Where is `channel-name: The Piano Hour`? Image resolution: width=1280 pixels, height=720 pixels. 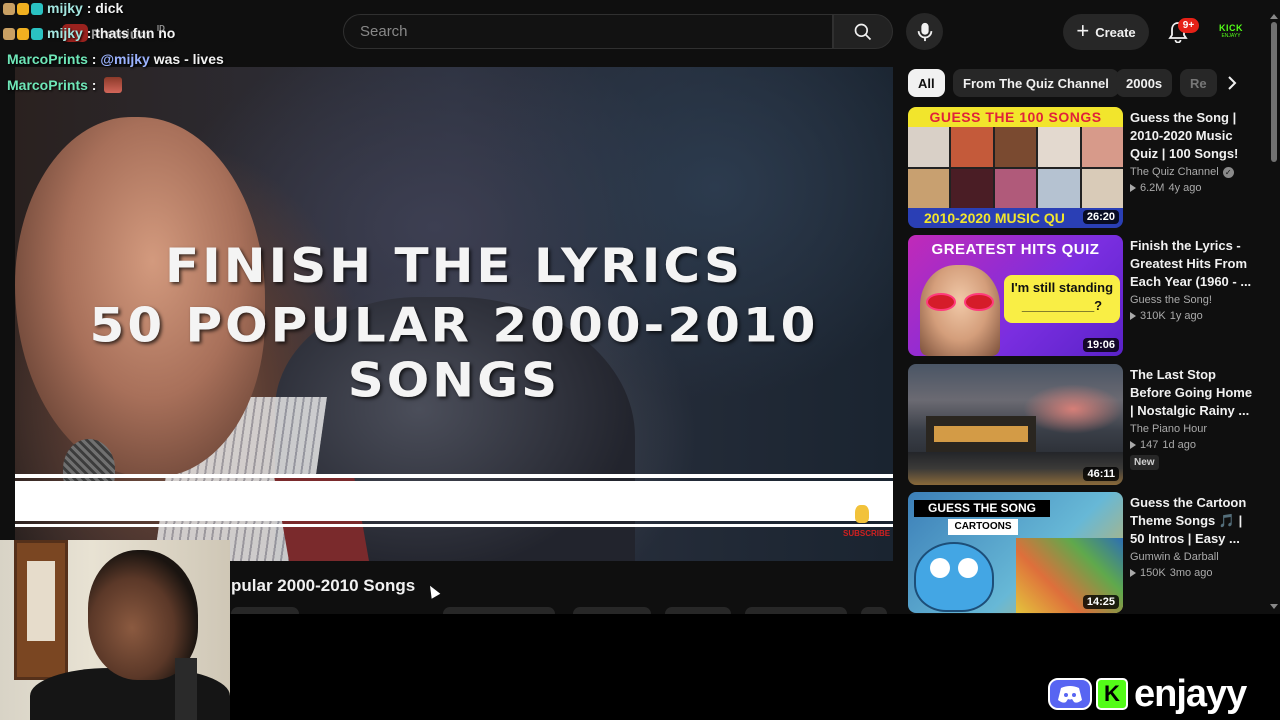
channel-name: The Piano Hour is located at coordinates (1194, 429).